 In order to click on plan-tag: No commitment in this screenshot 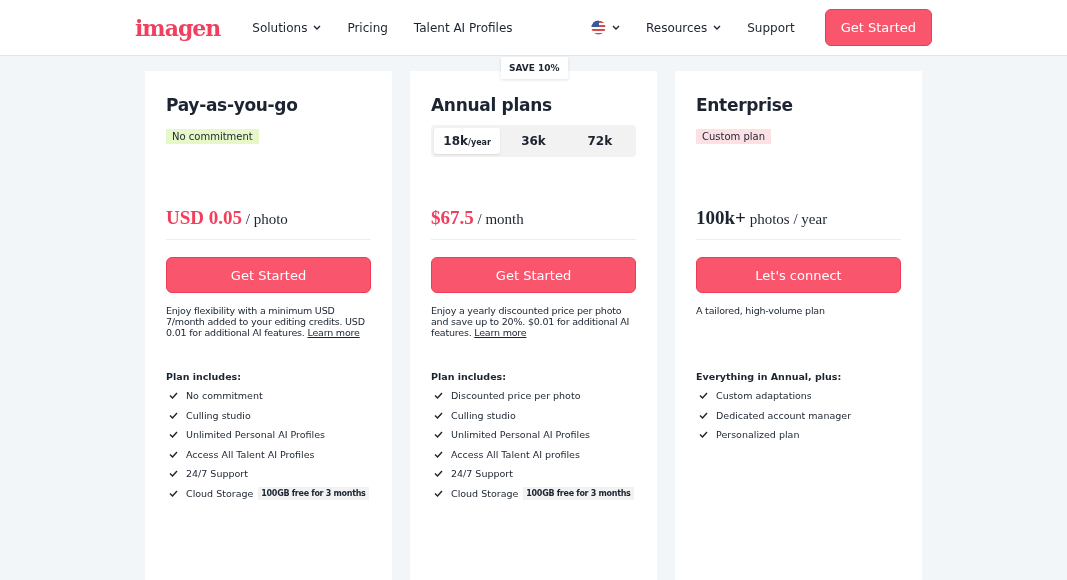, I will do `click(212, 136)`.